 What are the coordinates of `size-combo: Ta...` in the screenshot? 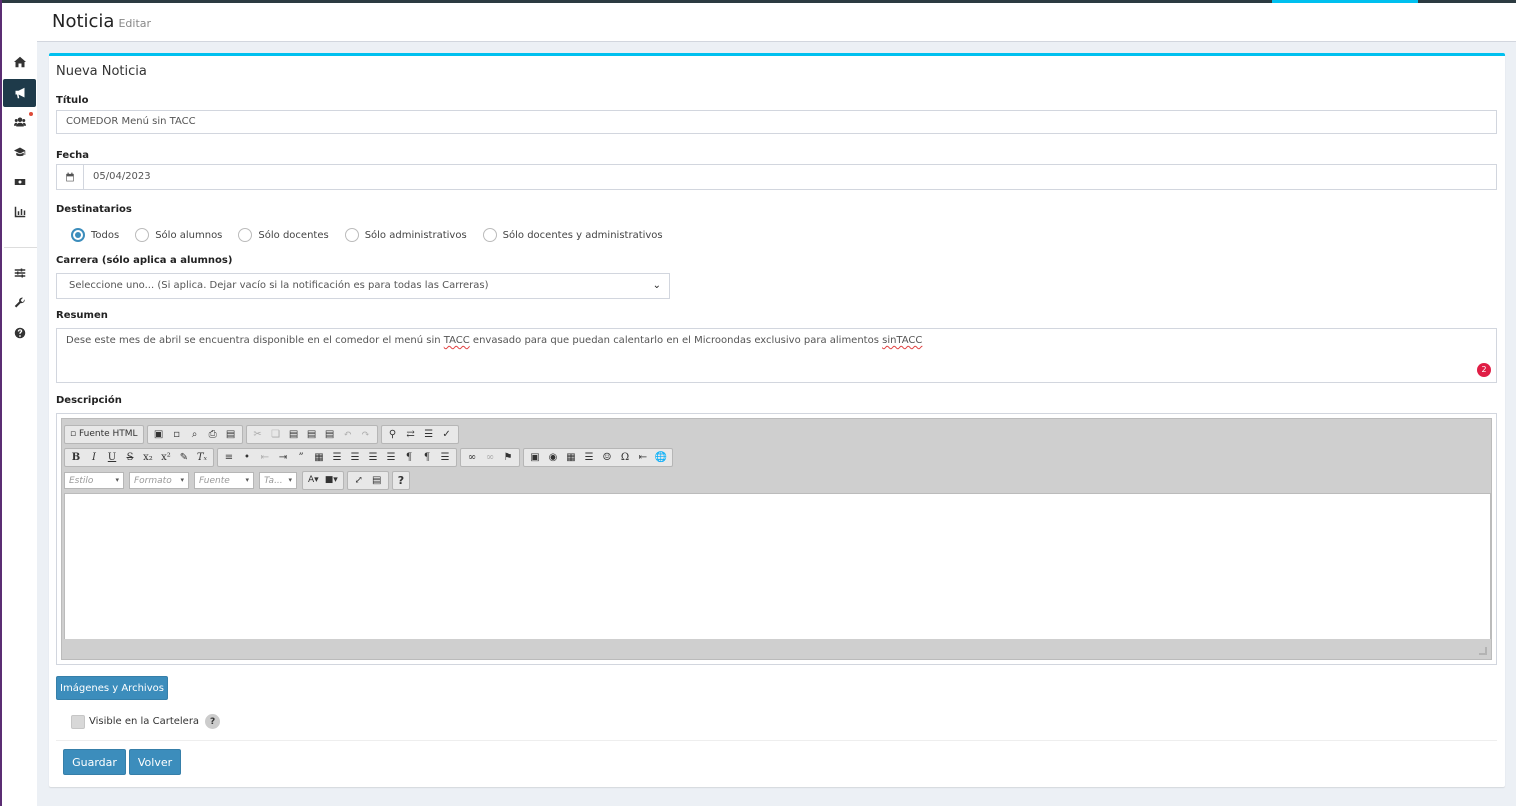 It's located at (278, 480).